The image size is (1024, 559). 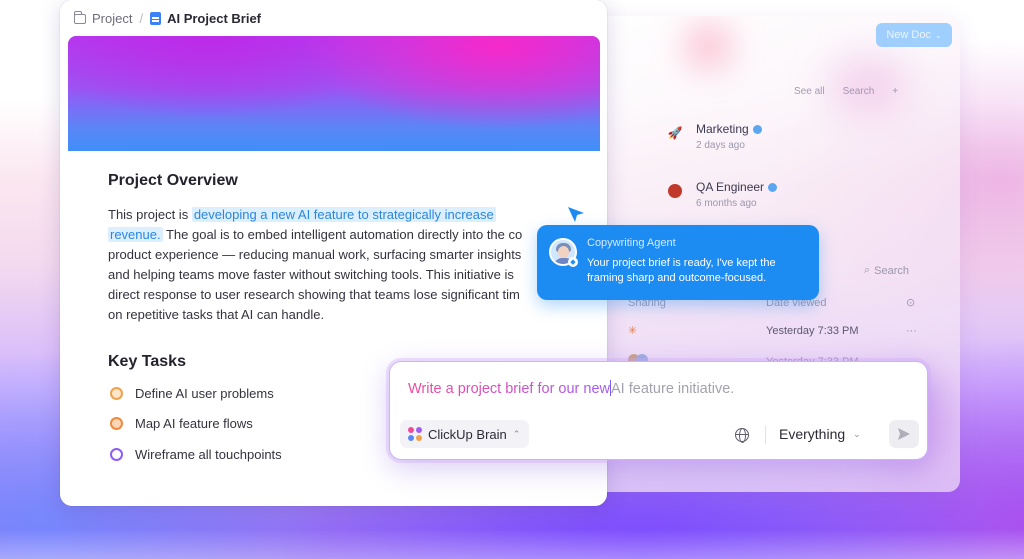 I want to click on breadcrumb-current: AI Project Brief, so click(x=214, y=18).